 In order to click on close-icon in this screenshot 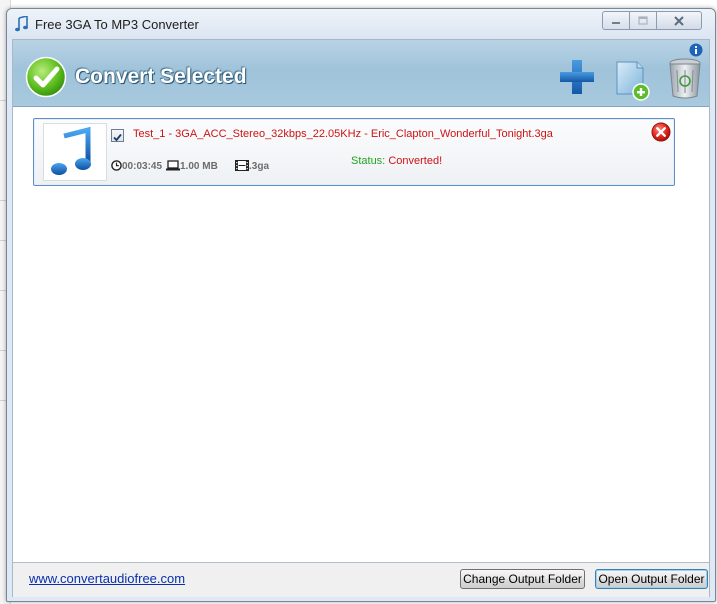, I will do `click(679, 20)`.